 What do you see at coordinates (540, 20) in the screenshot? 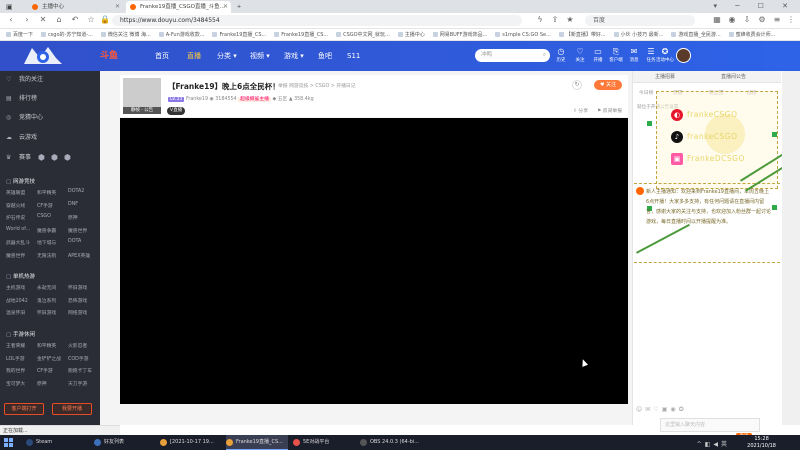
I see `speed-icon: ϟ` at bounding box center [540, 20].